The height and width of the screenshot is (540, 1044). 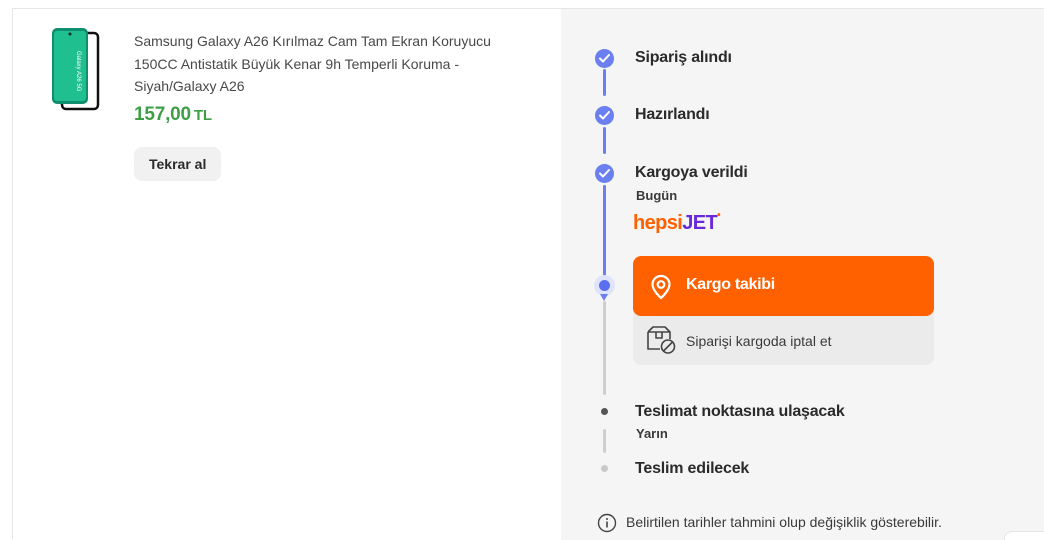 What do you see at coordinates (607, 523) in the screenshot?
I see `info-icon` at bounding box center [607, 523].